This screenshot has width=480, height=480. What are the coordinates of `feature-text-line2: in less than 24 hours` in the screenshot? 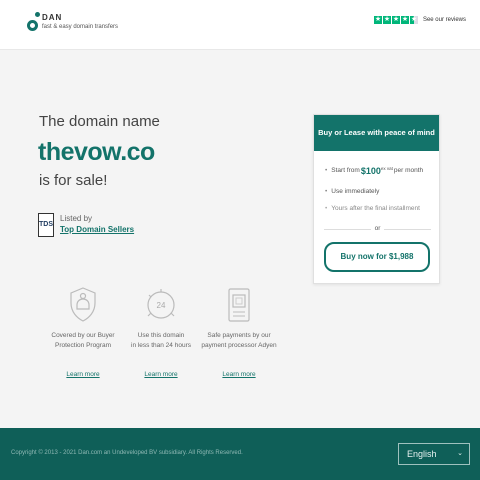 It's located at (161, 345).